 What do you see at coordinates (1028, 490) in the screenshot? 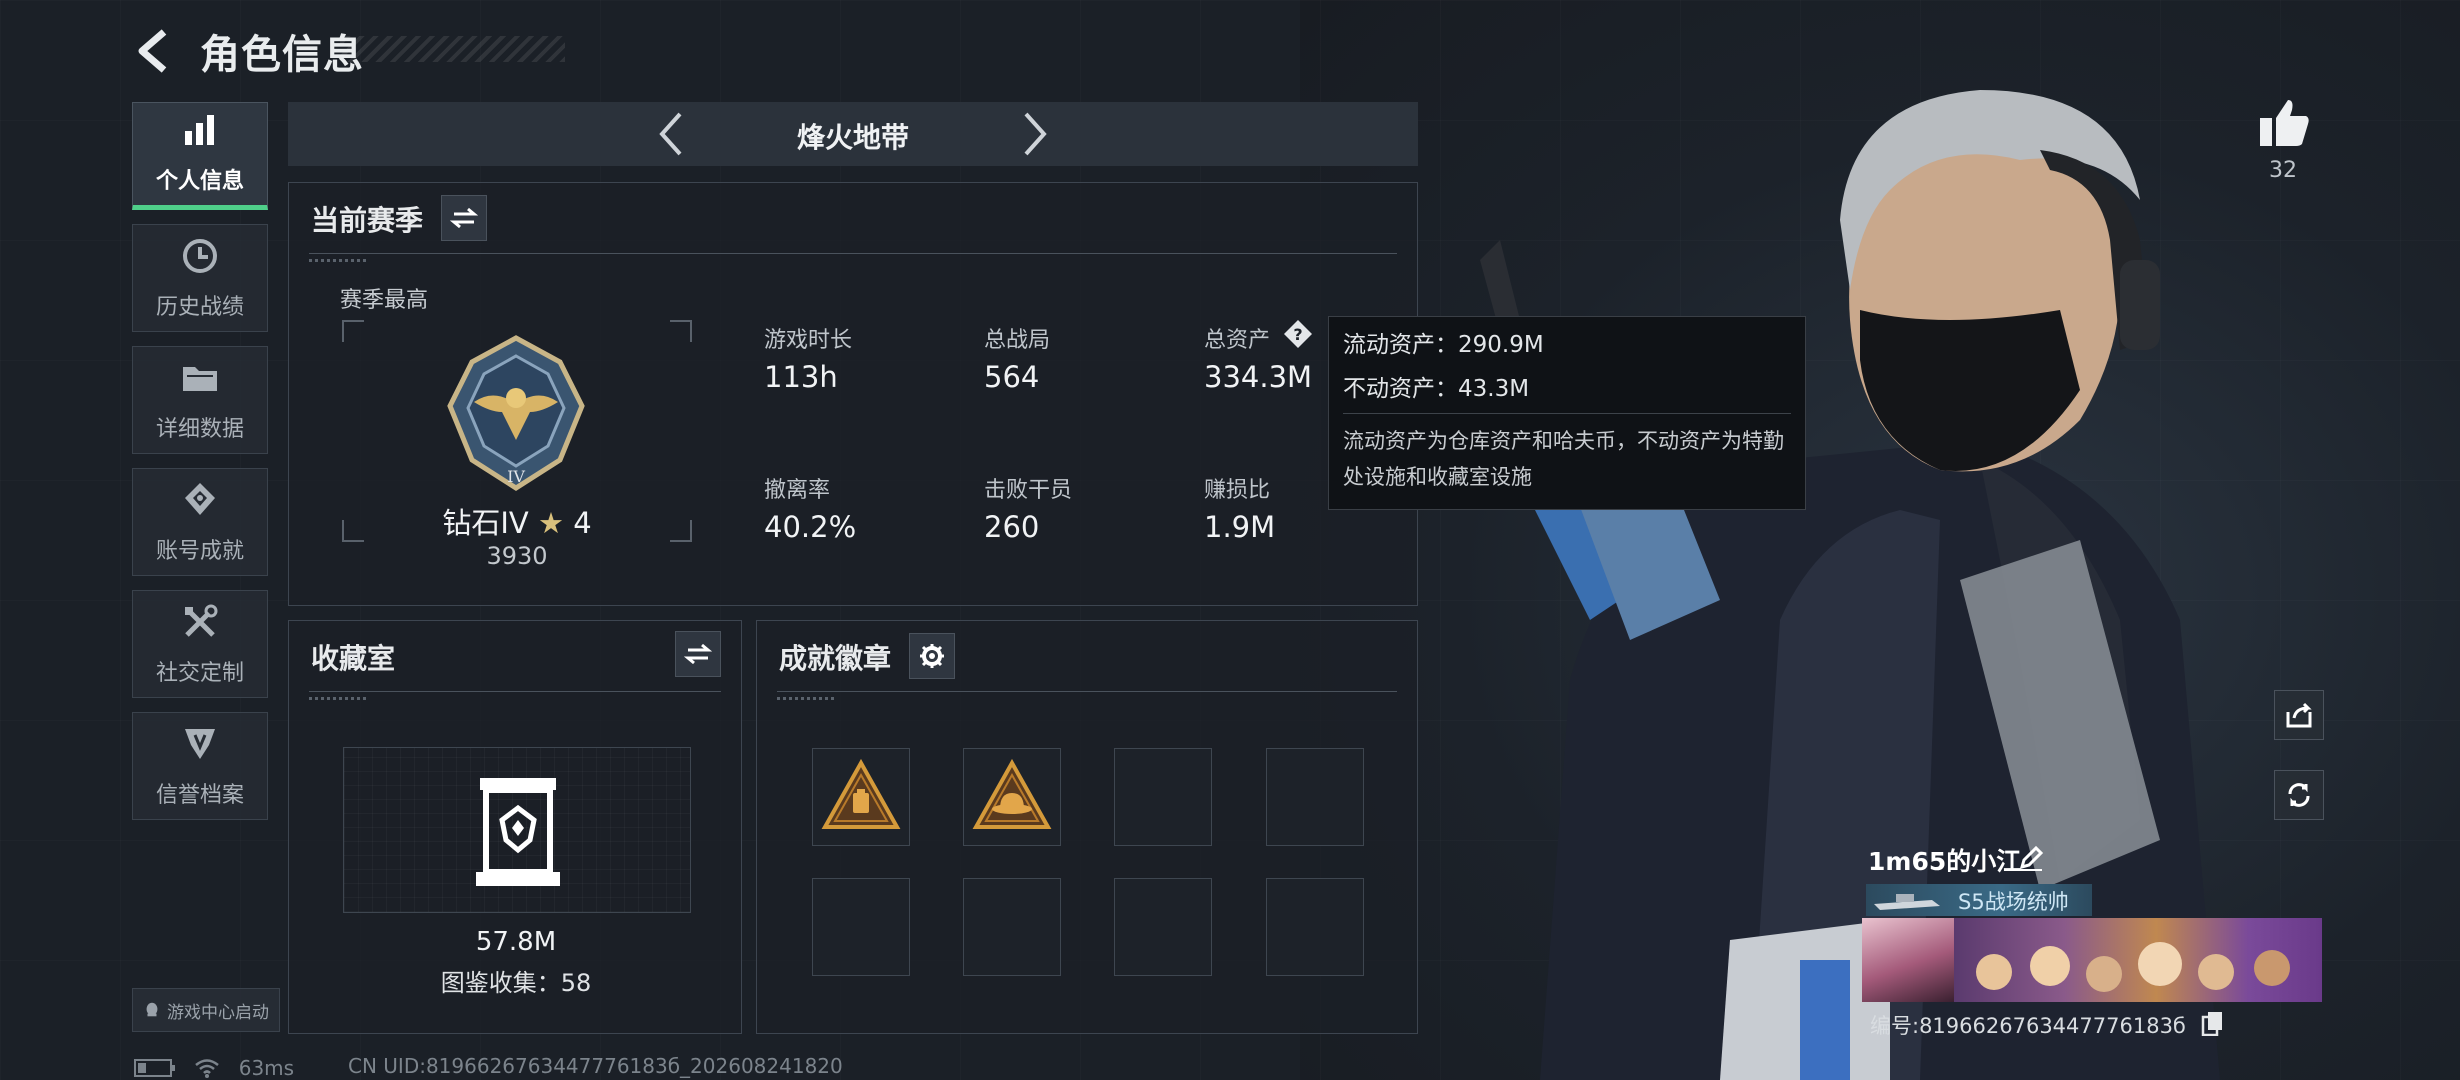
I see `stat-label: 击败干员` at bounding box center [1028, 490].